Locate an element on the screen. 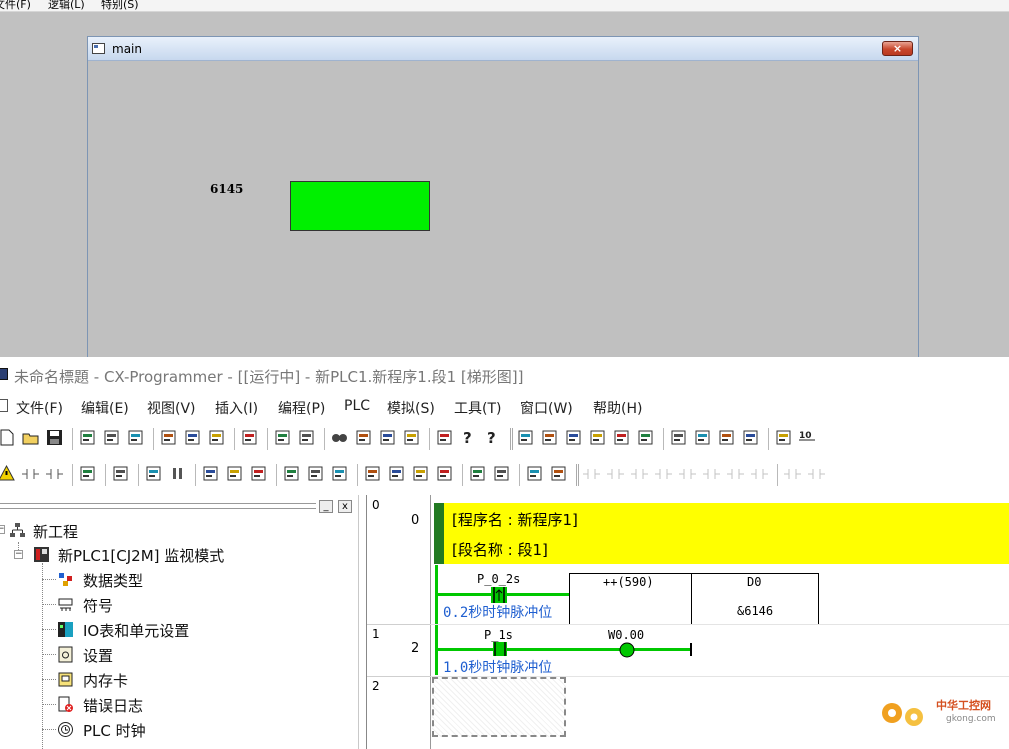 The height and width of the screenshot is (749, 1009). tree-item-settings: 设置 is located at coordinates (98, 655).